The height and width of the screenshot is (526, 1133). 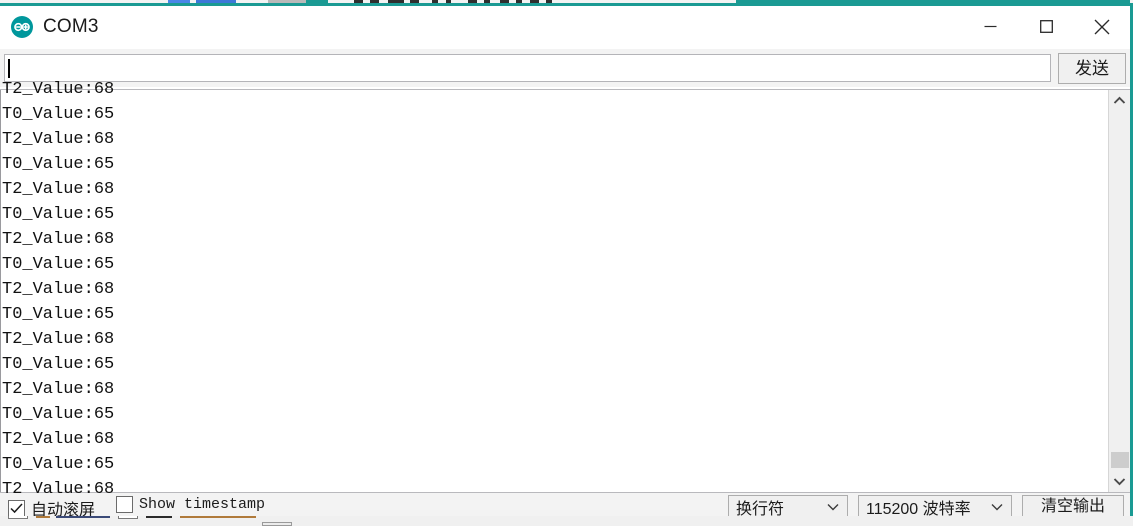 I want to click on show-timestamp-checkbox: Show timestamp, so click(x=190, y=504).